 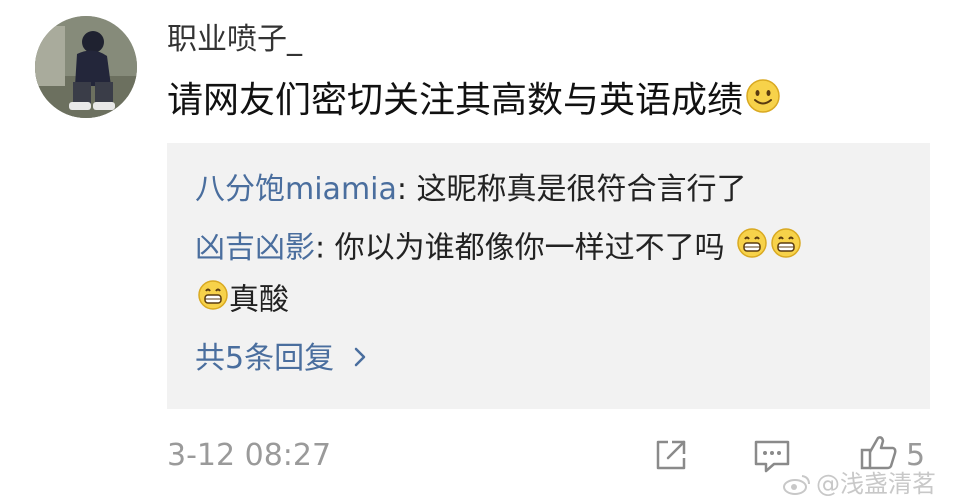 What do you see at coordinates (796, 485) in the screenshot?
I see `weibo-logo-icon` at bounding box center [796, 485].